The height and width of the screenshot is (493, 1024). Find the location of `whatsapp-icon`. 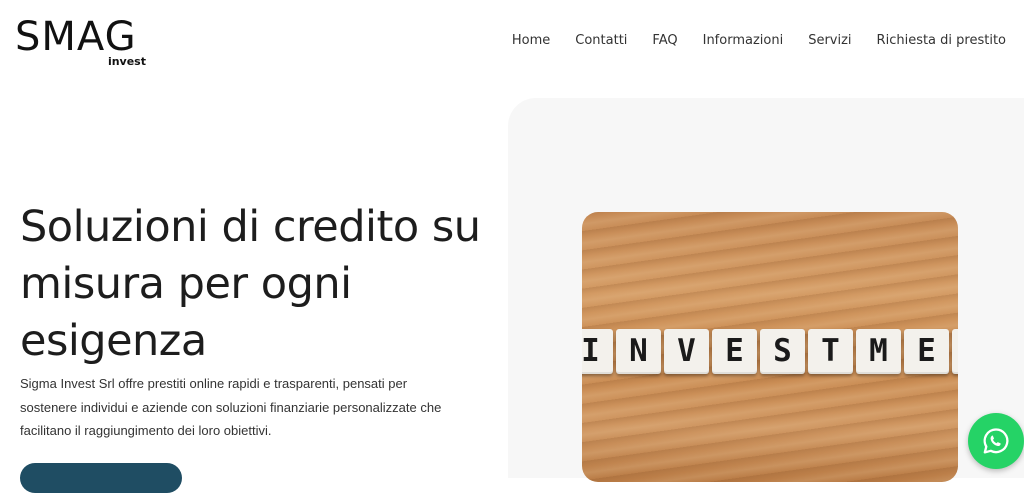

whatsapp-icon is located at coordinates (996, 441).